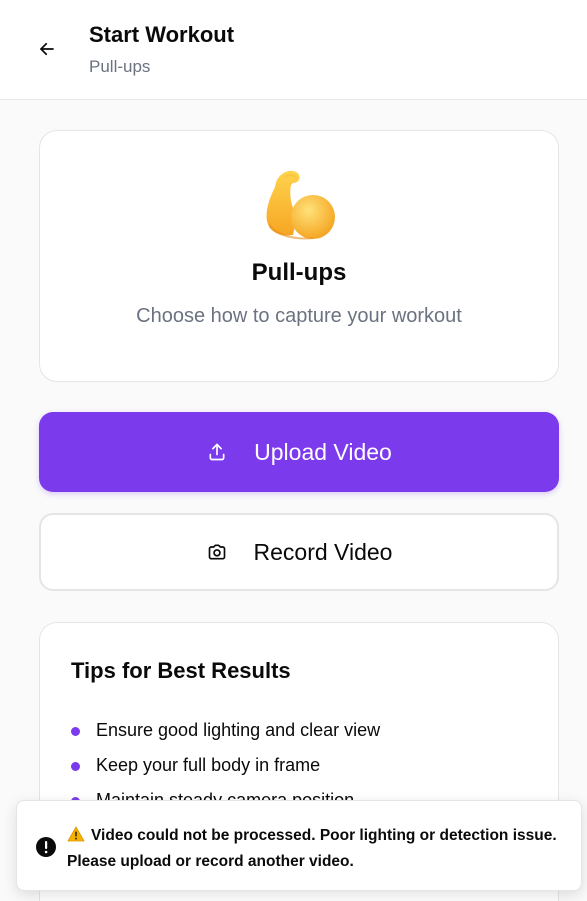 The image size is (587, 901). I want to click on tip-item: Ensure good lighting and clear view, so click(225, 736).